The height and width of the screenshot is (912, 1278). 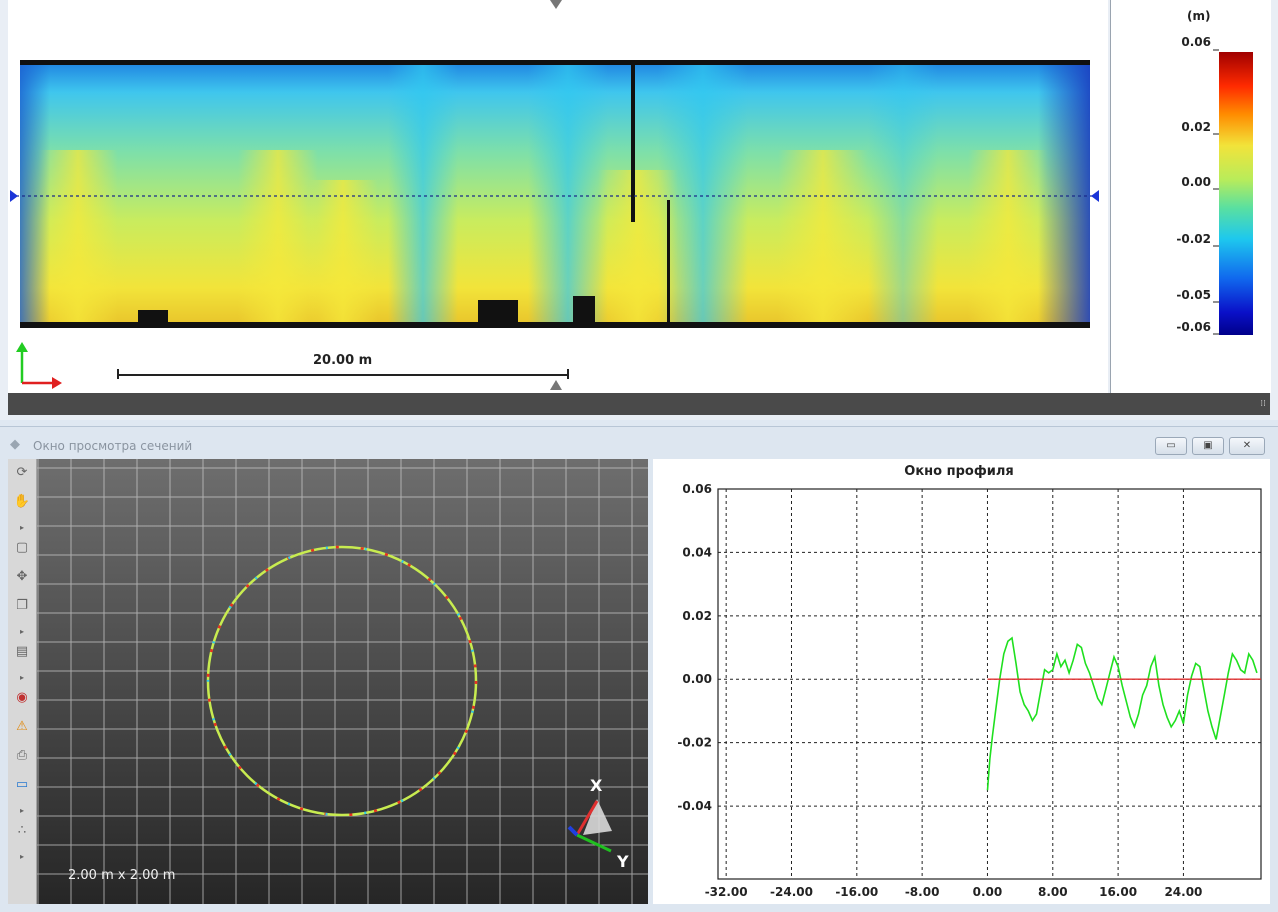 I want to click on rotate-icon: ⟳, so click(x=22, y=472).